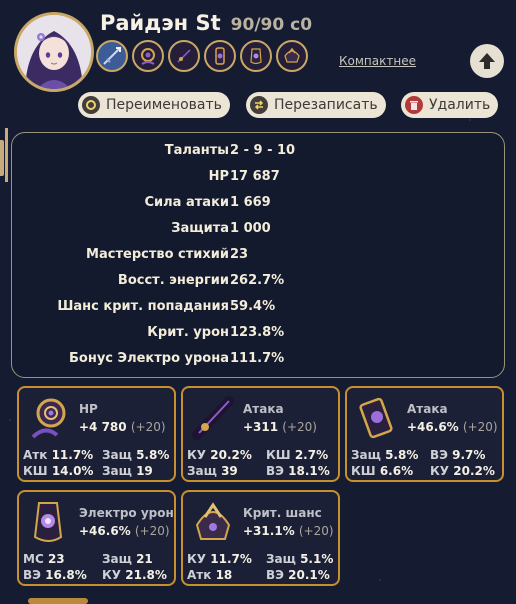 The width and height of the screenshot is (516, 604). I want to click on substat-value: 18, so click(224, 575).